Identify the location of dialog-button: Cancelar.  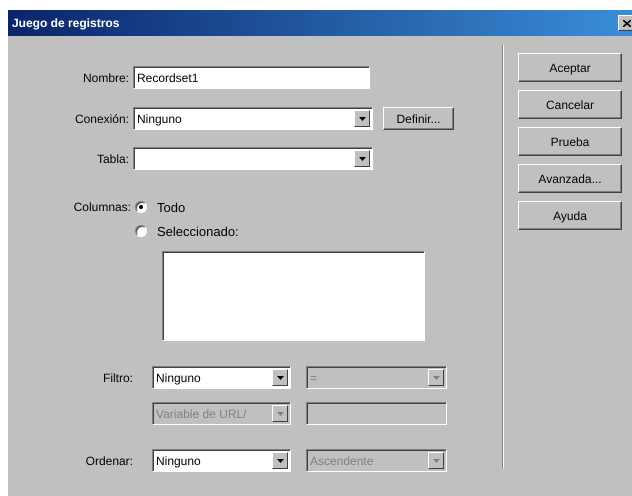
(570, 104).